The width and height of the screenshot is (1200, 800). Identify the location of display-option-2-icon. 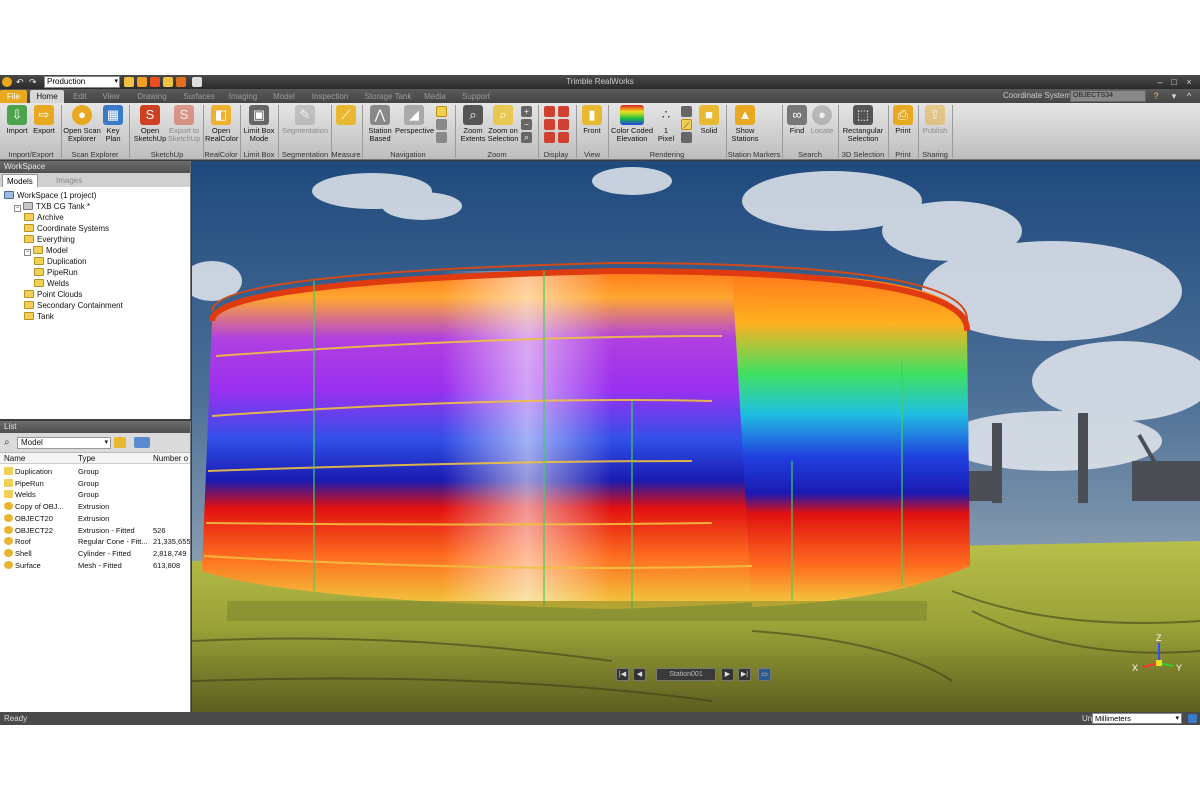
(563, 111).